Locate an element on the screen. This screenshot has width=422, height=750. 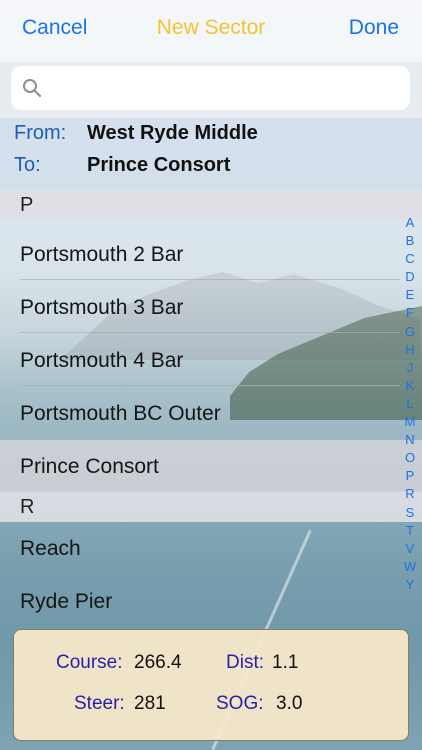
index-letter: H is located at coordinates (410, 350).